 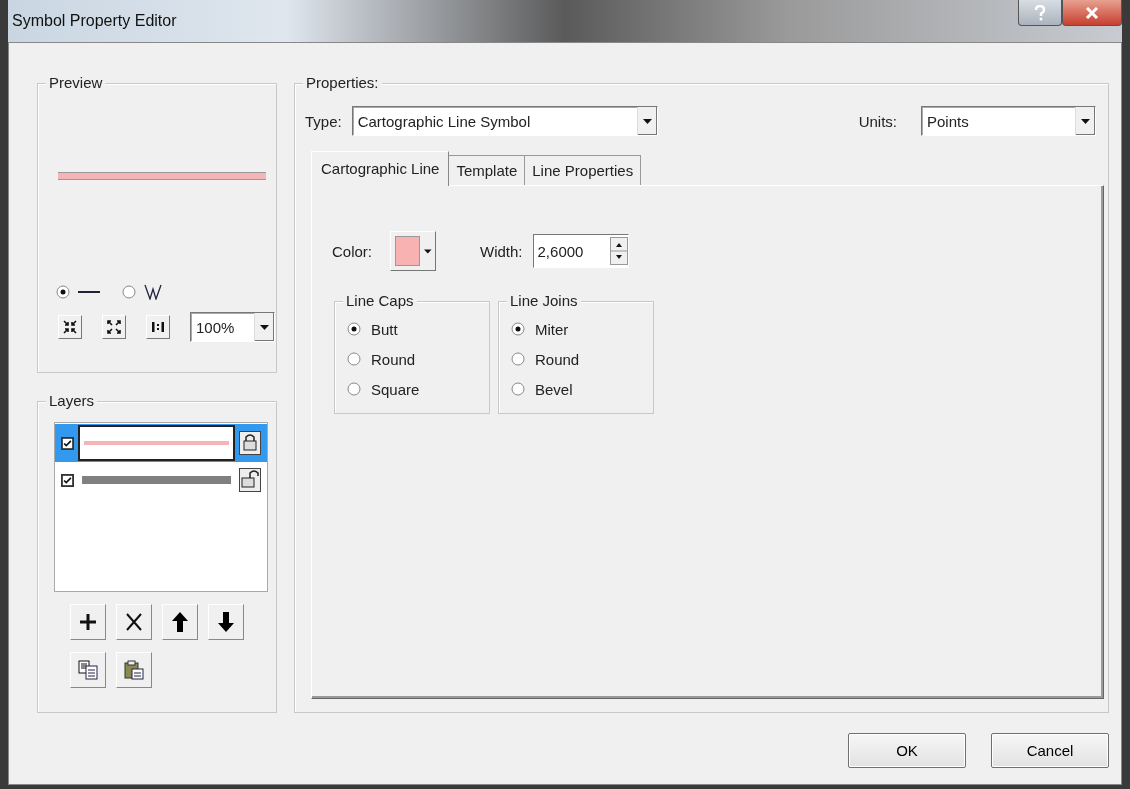 I want to click on tab: Cartographic Line, so click(x=380, y=168).